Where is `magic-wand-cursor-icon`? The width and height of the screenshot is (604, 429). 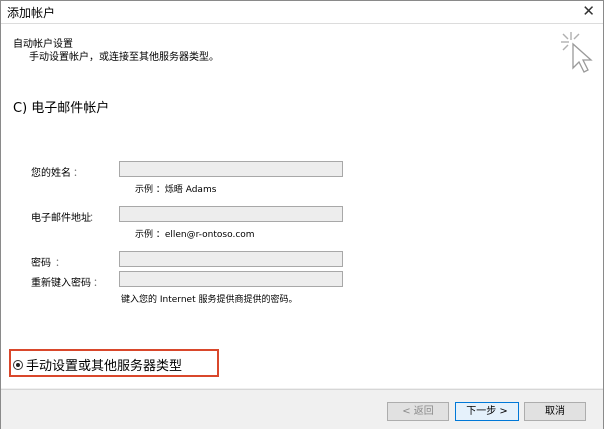 magic-wand-cursor-icon is located at coordinates (577, 52).